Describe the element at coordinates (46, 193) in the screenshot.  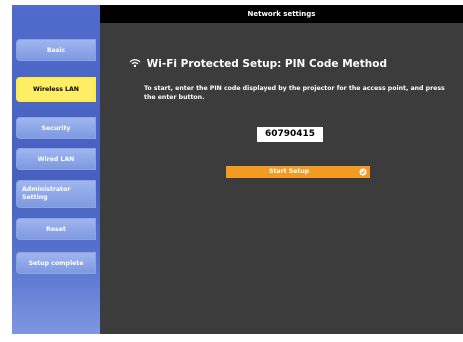
I see `sidebar-item-label: Administrator Setting` at that location.